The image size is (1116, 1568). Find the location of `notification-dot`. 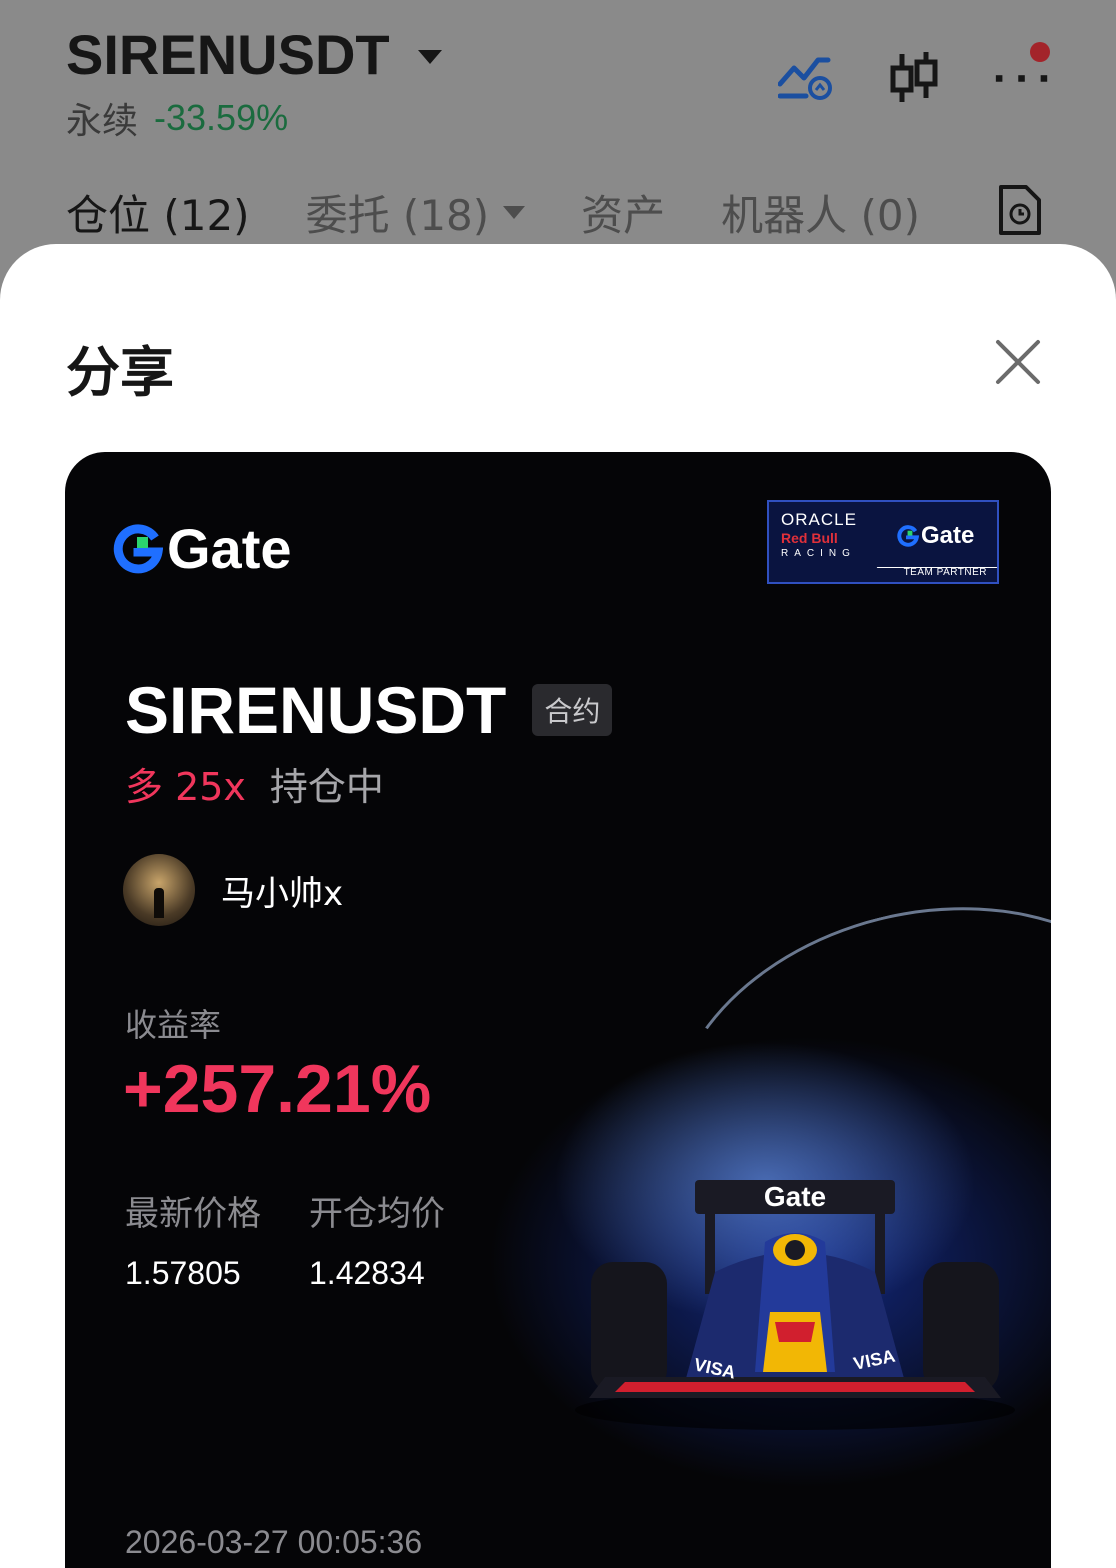

notification-dot is located at coordinates (1040, 52).